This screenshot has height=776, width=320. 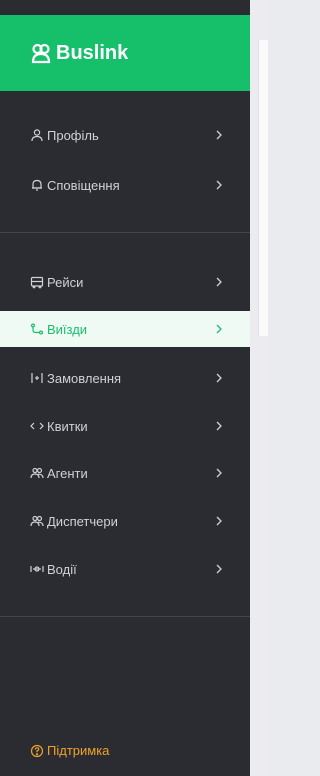 What do you see at coordinates (78, 750) in the screenshot?
I see `support-label: Підтримка` at bounding box center [78, 750].